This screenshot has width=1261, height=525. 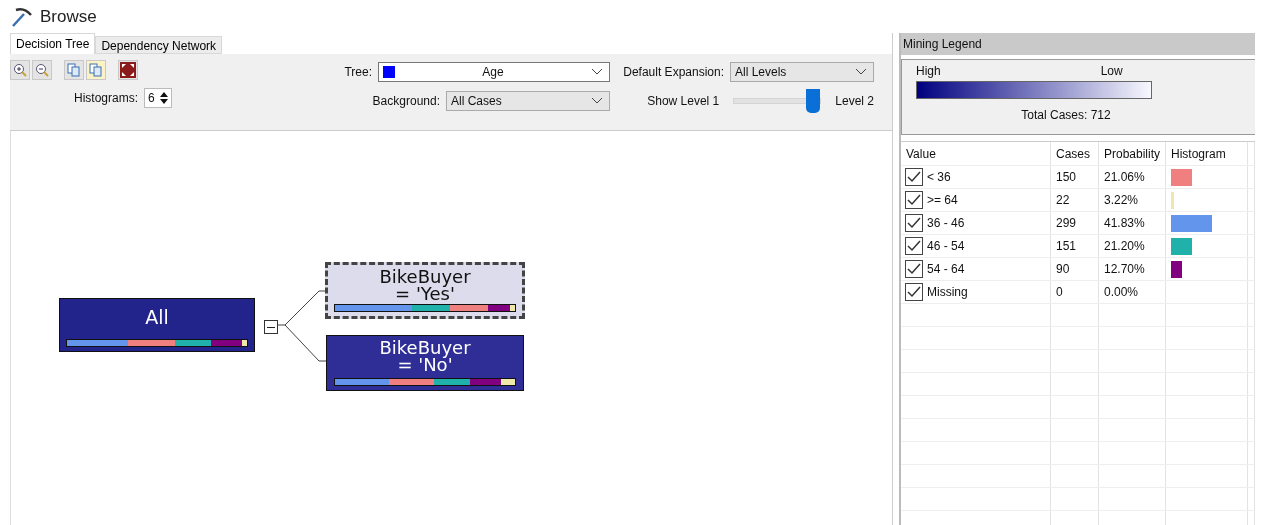 What do you see at coordinates (1063, 200) in the screenshot?
I see `table-cell: 22` at bounding box center [1063, 200].